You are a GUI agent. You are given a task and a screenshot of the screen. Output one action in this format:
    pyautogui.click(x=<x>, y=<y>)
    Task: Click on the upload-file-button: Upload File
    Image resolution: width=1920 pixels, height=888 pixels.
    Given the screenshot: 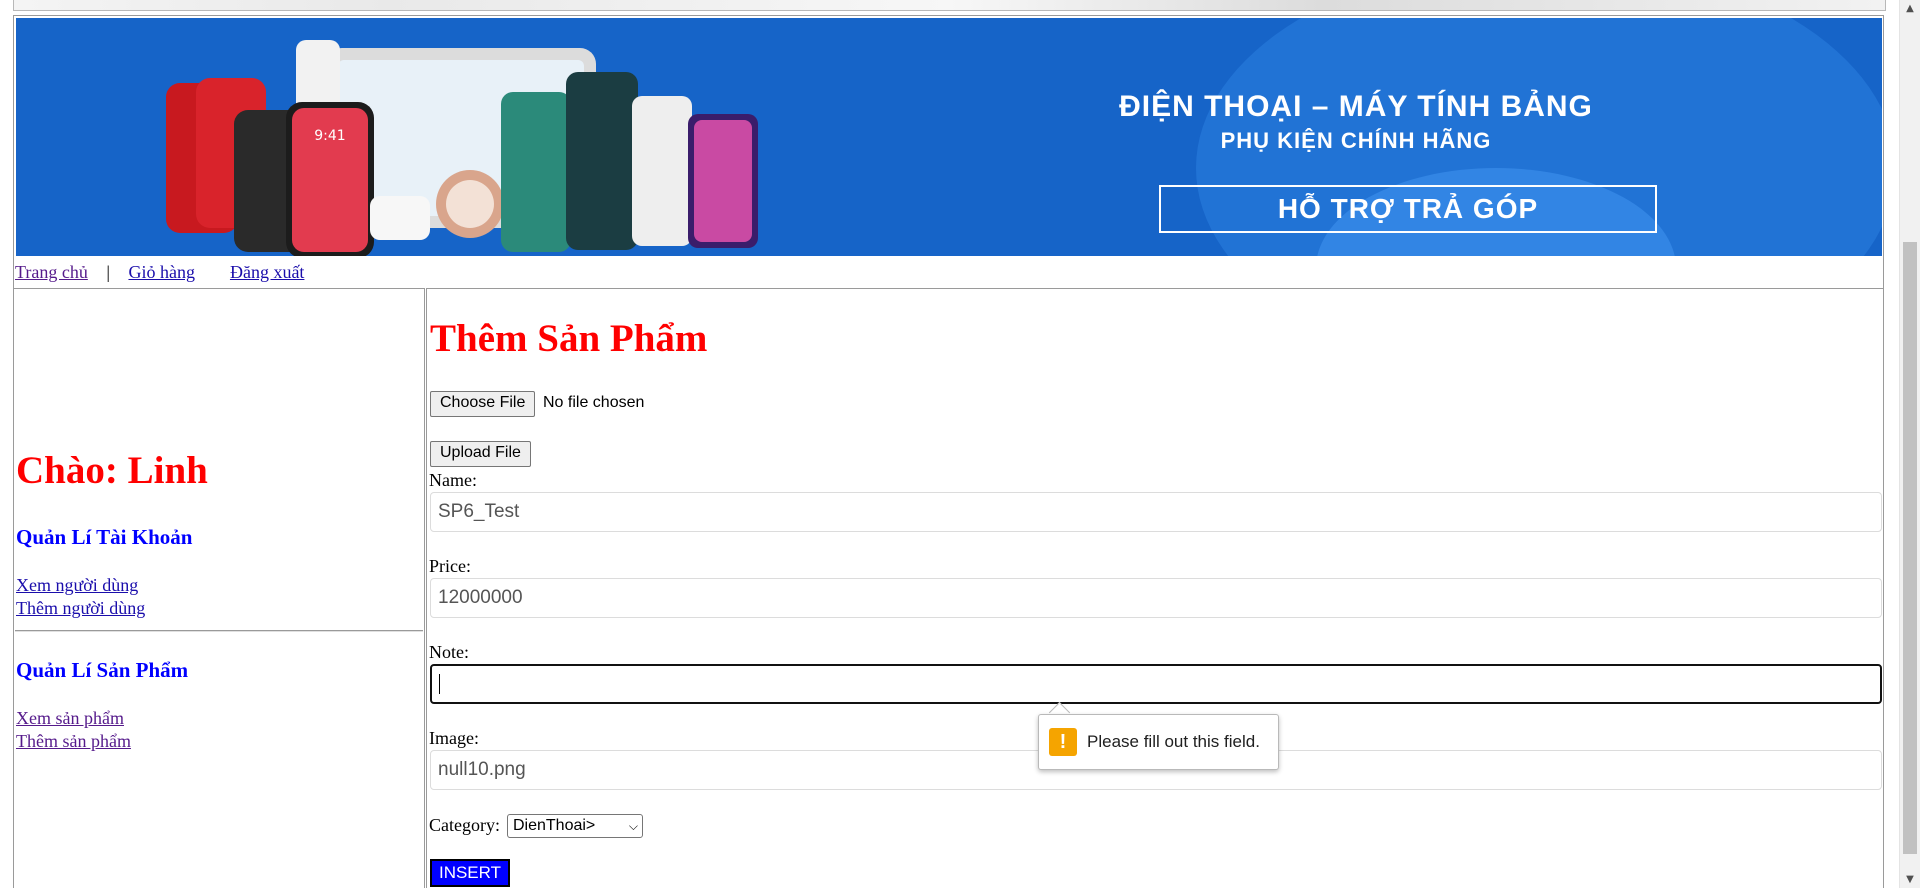 What is the action you would take?
    pyautogui.click(x=480, y=454)
    